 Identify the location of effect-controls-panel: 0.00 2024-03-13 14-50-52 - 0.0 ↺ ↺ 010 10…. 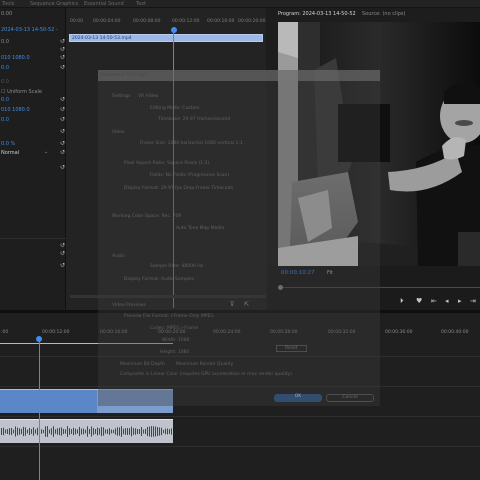
(33, 159).